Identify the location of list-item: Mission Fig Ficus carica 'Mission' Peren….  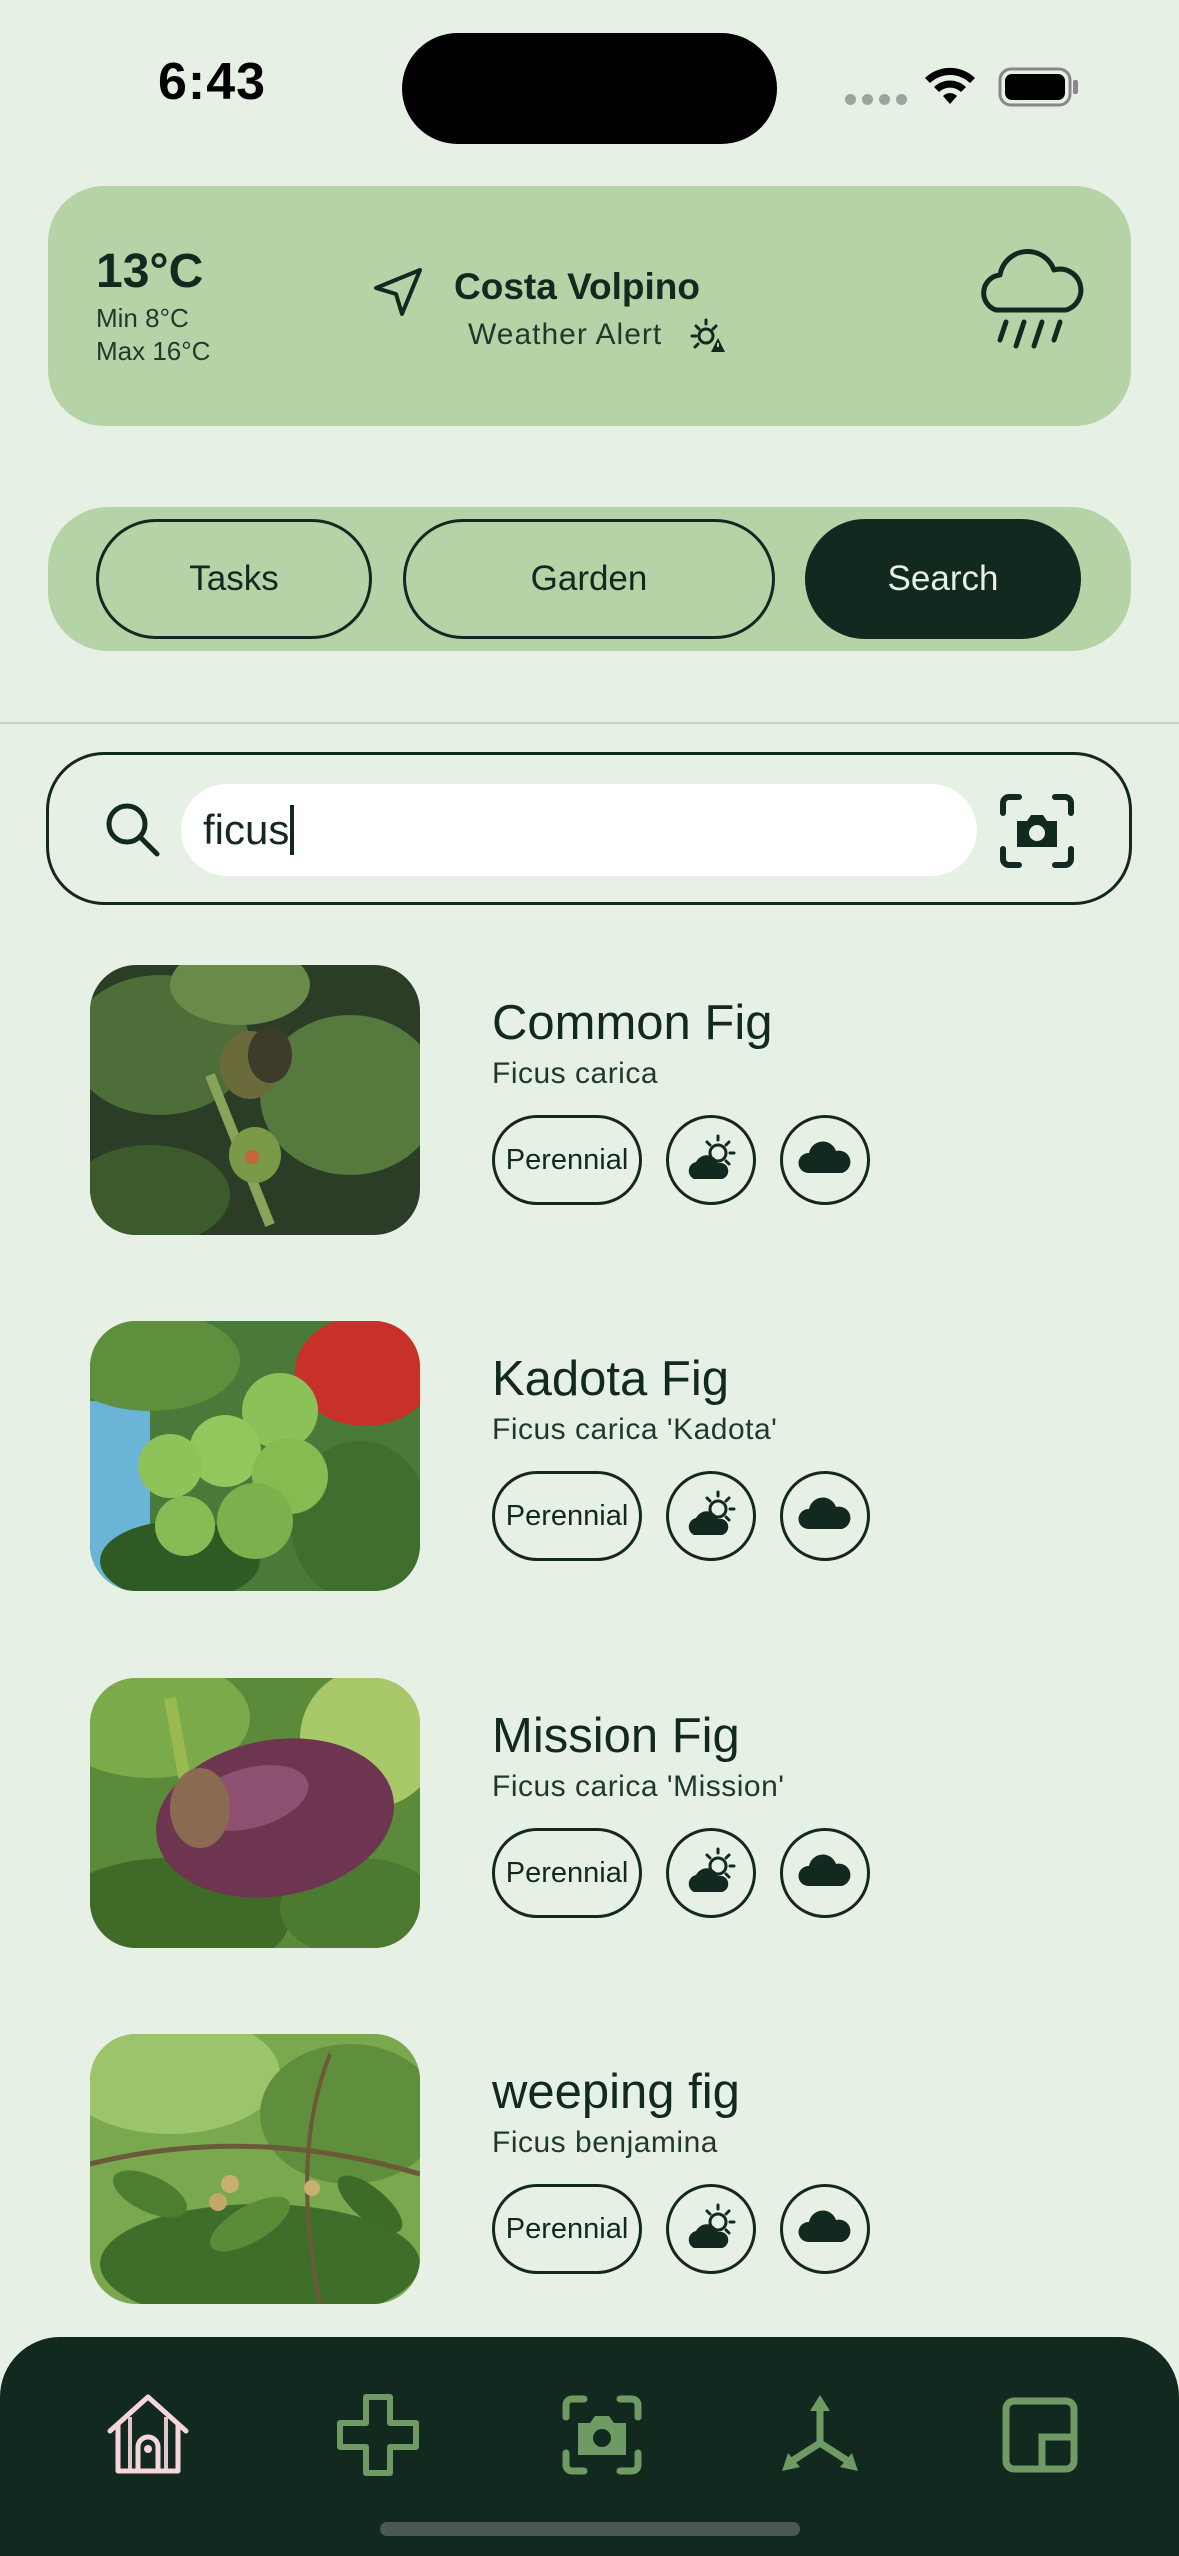
(590, 1813).